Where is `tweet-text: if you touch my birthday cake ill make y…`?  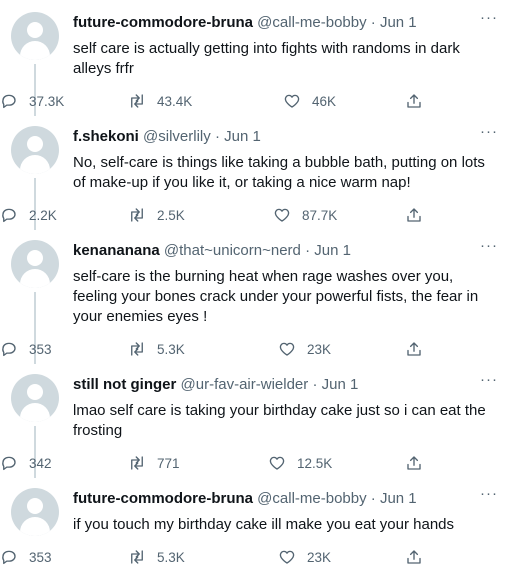
tweet-text: if you touch my birthday cake ill make y… is located at coordinates (264, 524).